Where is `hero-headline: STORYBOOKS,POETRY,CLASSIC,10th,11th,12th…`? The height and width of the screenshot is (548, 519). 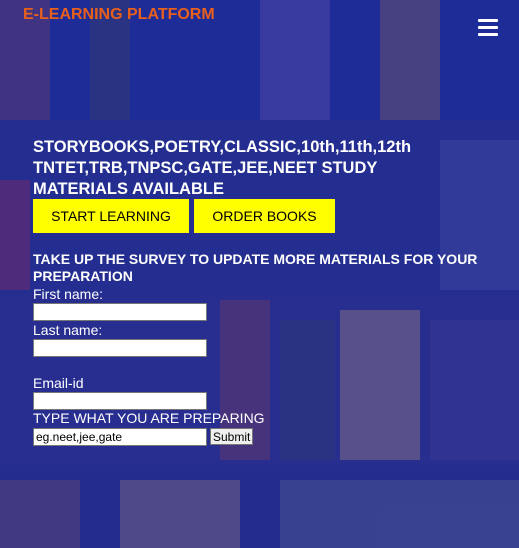
hero-headline: STORYBOOKS,POETRY,CLASSIC,10th,11th,12th… is located at coordinates (222, 168).